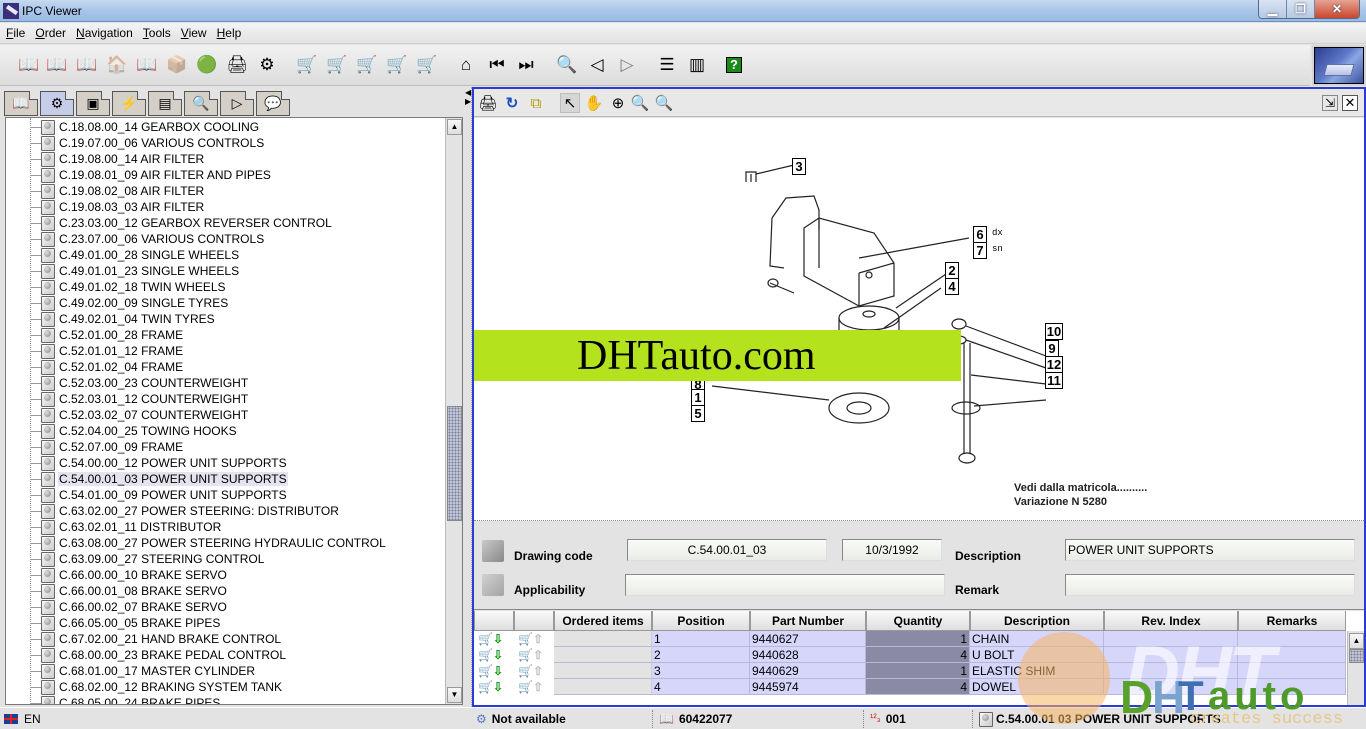 The image size is (1366, 729). Describe the element at coordinates (15, 33) in the screenshot. I see `menu-file: File` at that location.